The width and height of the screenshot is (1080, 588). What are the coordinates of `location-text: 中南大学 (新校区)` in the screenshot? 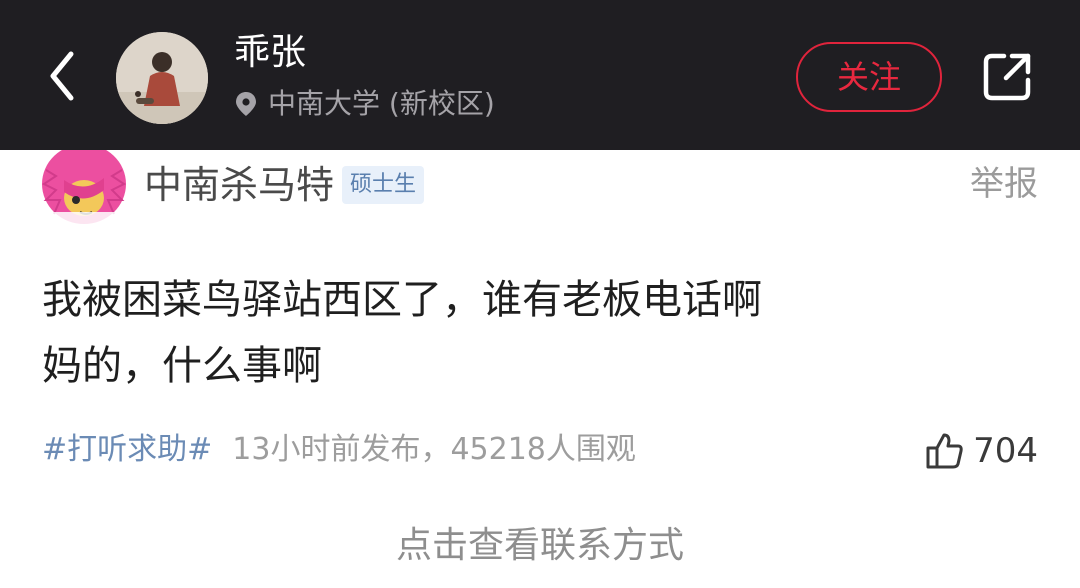 It's located at (381, 103).